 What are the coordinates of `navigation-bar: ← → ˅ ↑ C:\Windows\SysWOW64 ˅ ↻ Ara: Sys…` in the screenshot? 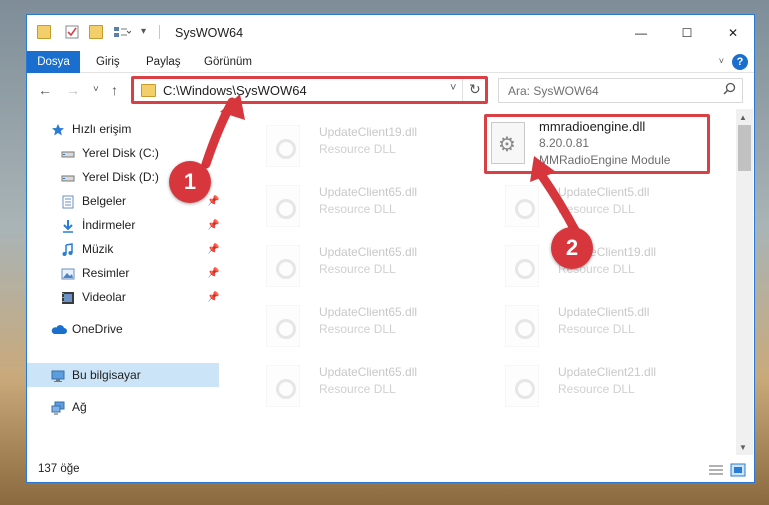 It's located at (390, 91).